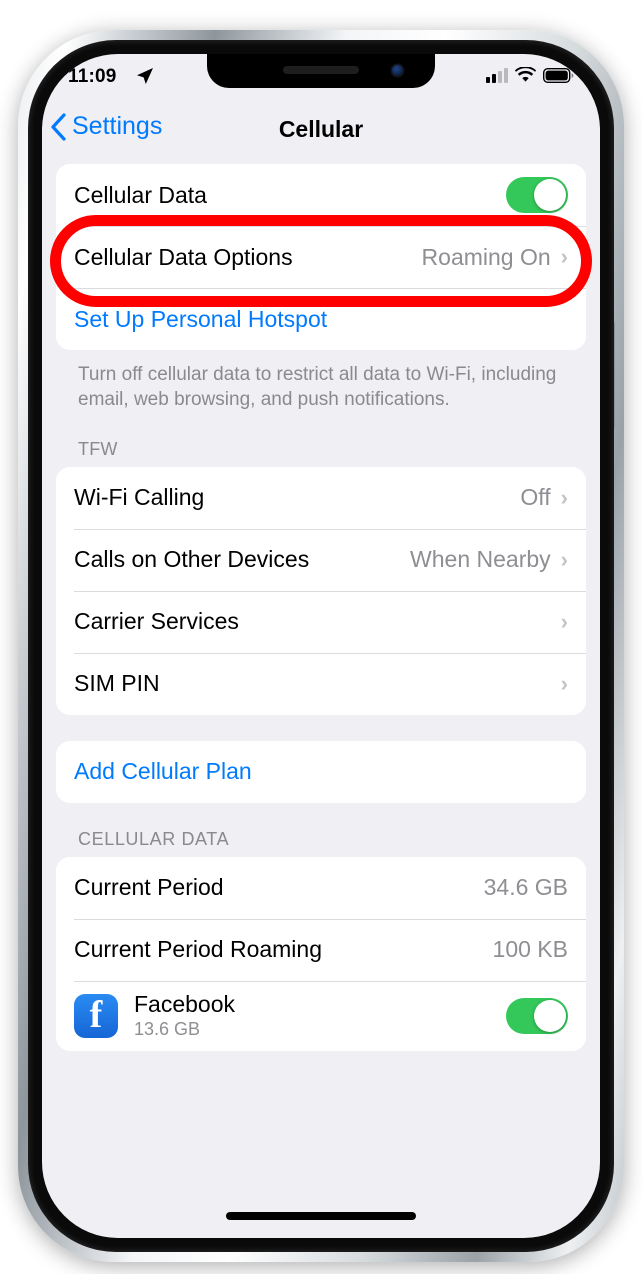  What do you see at coordinates (185, 1004) in the screenshot?
I see `app-name-facebook: Facebook` at bounding box center [185, 1004].